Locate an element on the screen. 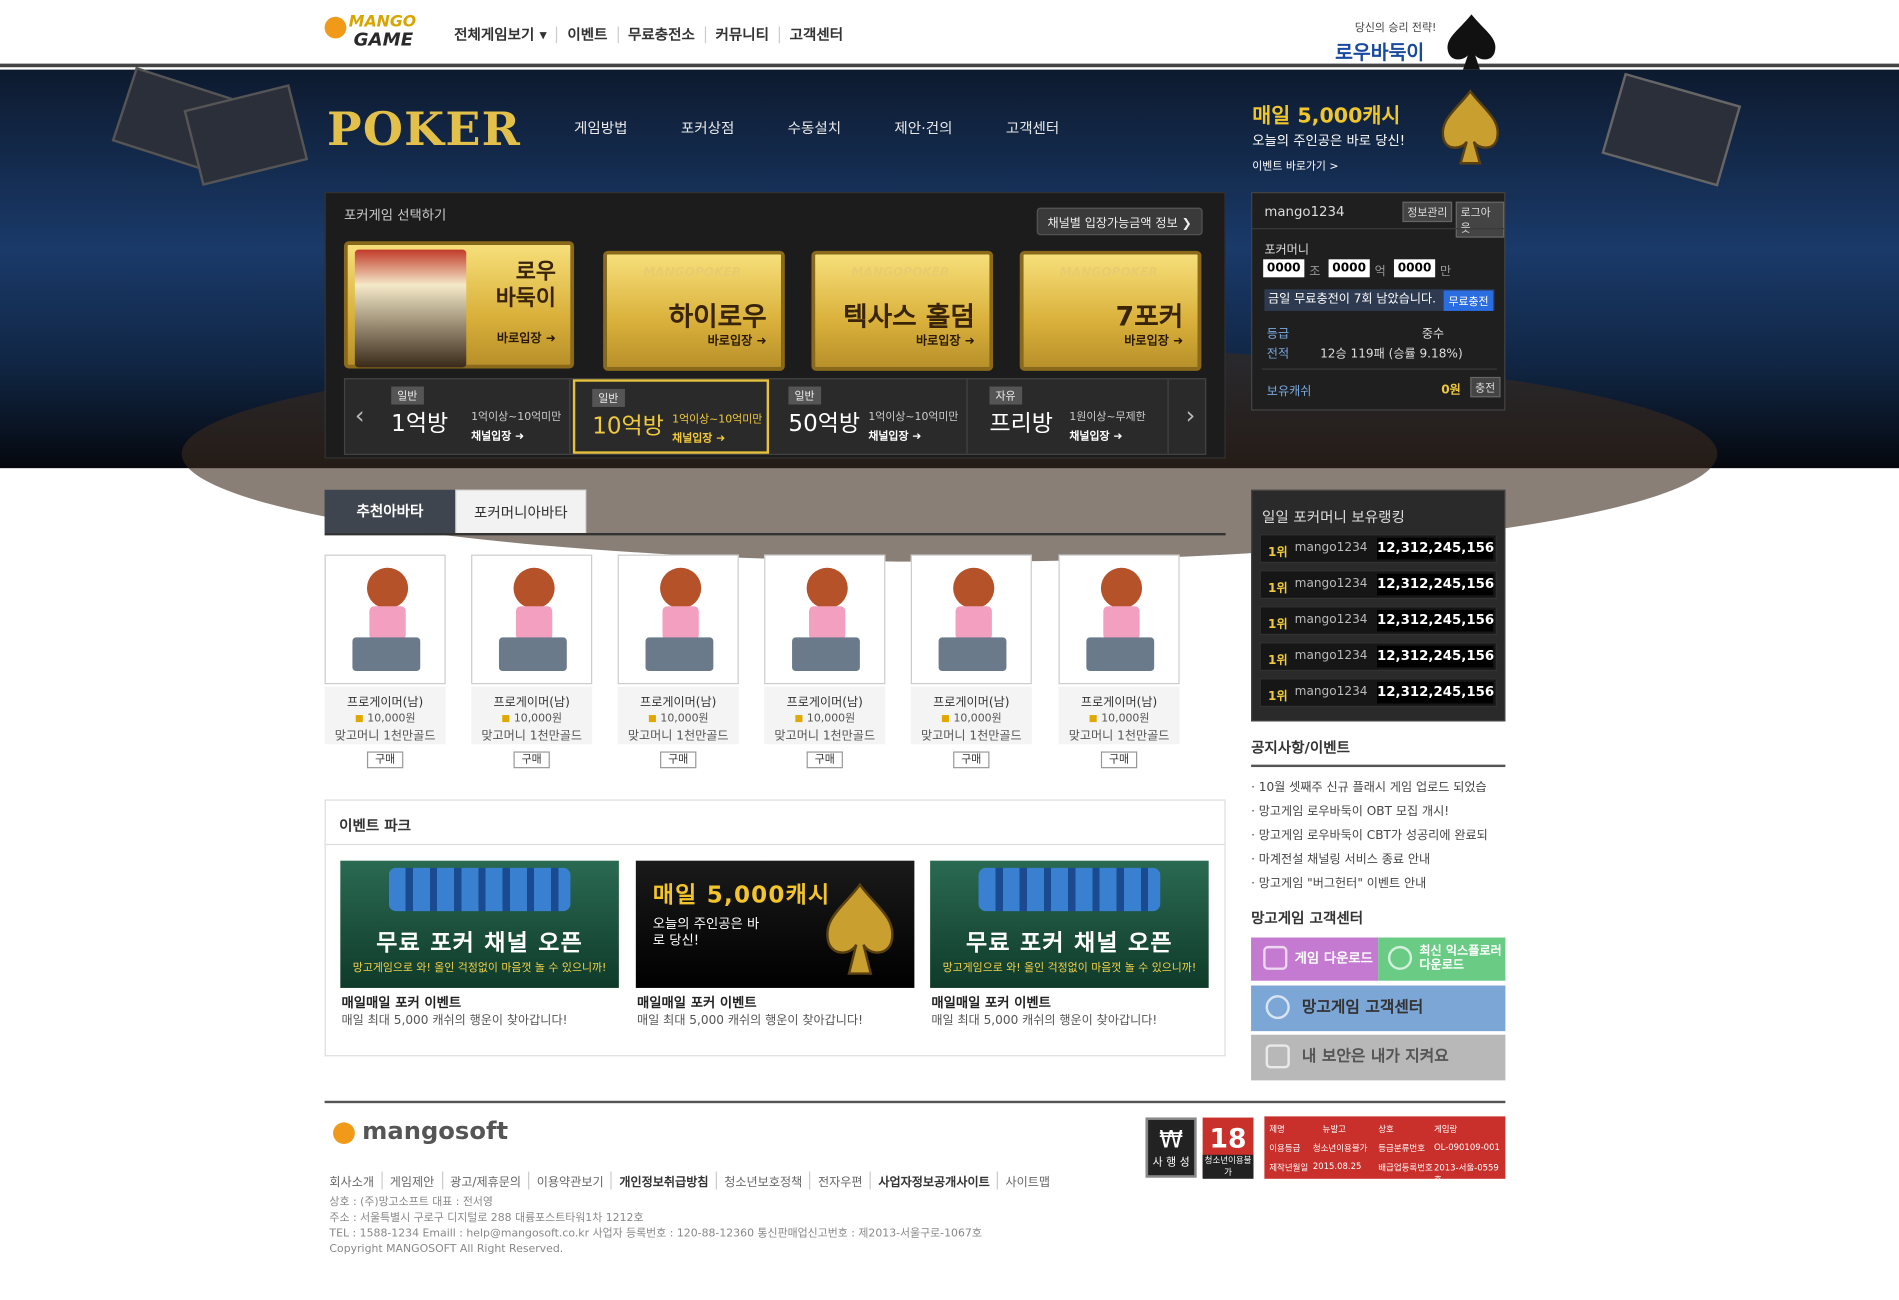 The image size is (1899, 1300). nav-how-to-play: 게임방법 is located at coordinates (600, 128).